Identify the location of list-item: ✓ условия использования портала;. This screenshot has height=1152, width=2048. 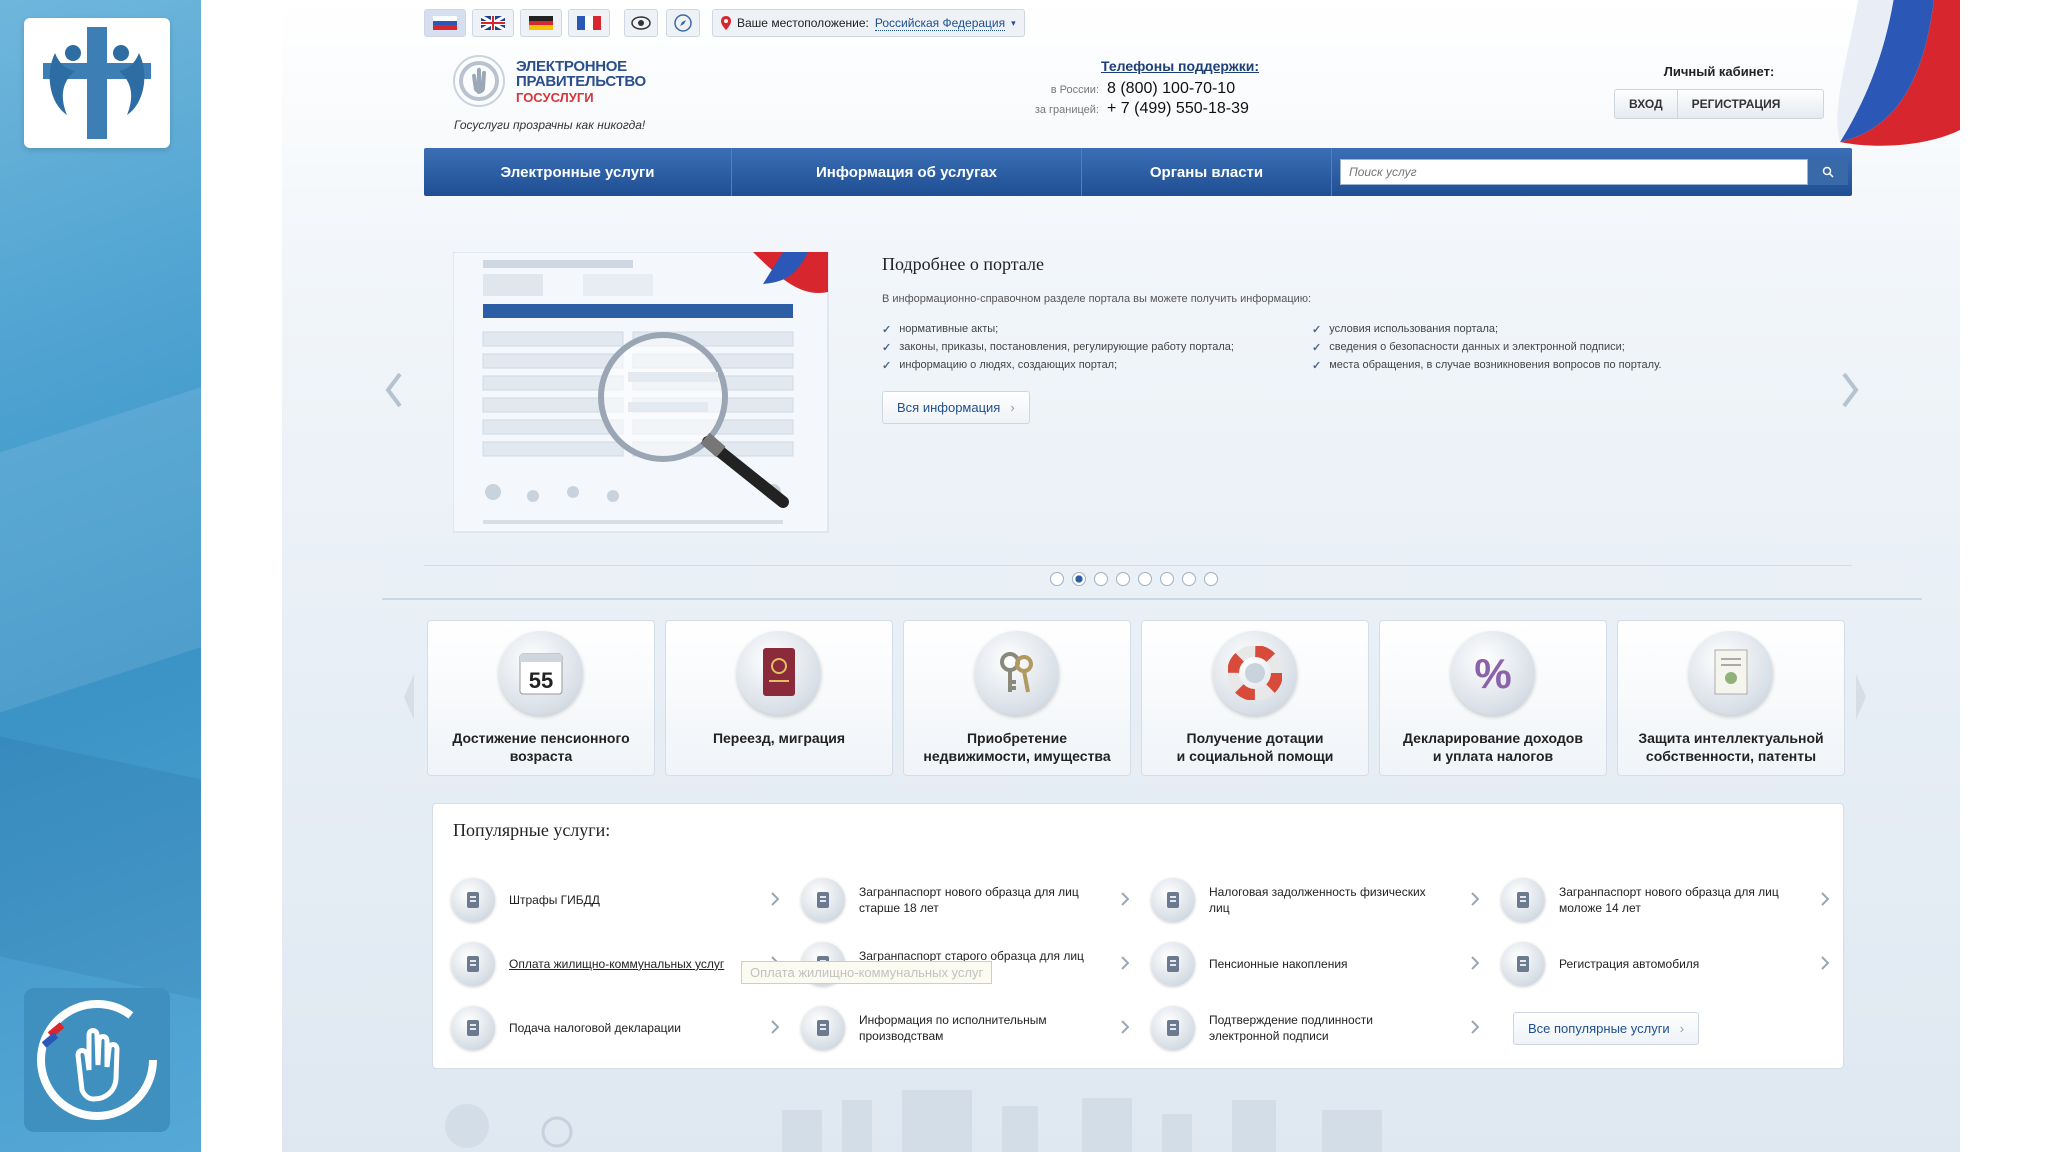
(1405, 329).